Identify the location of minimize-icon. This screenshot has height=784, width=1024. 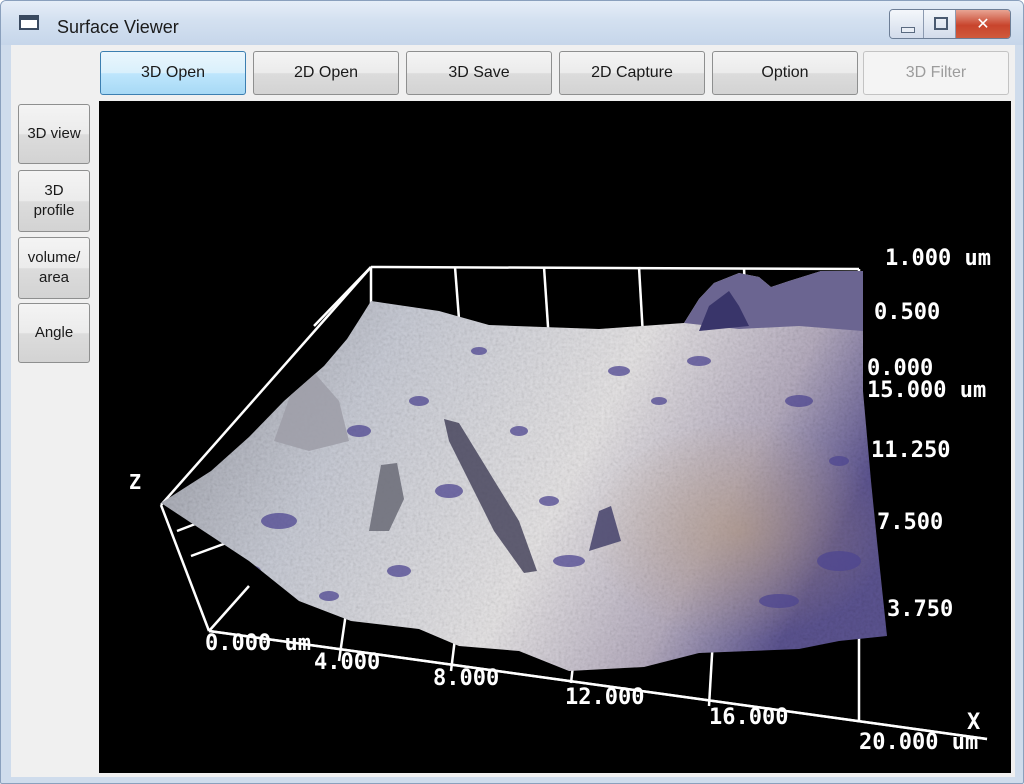
(907, 24).